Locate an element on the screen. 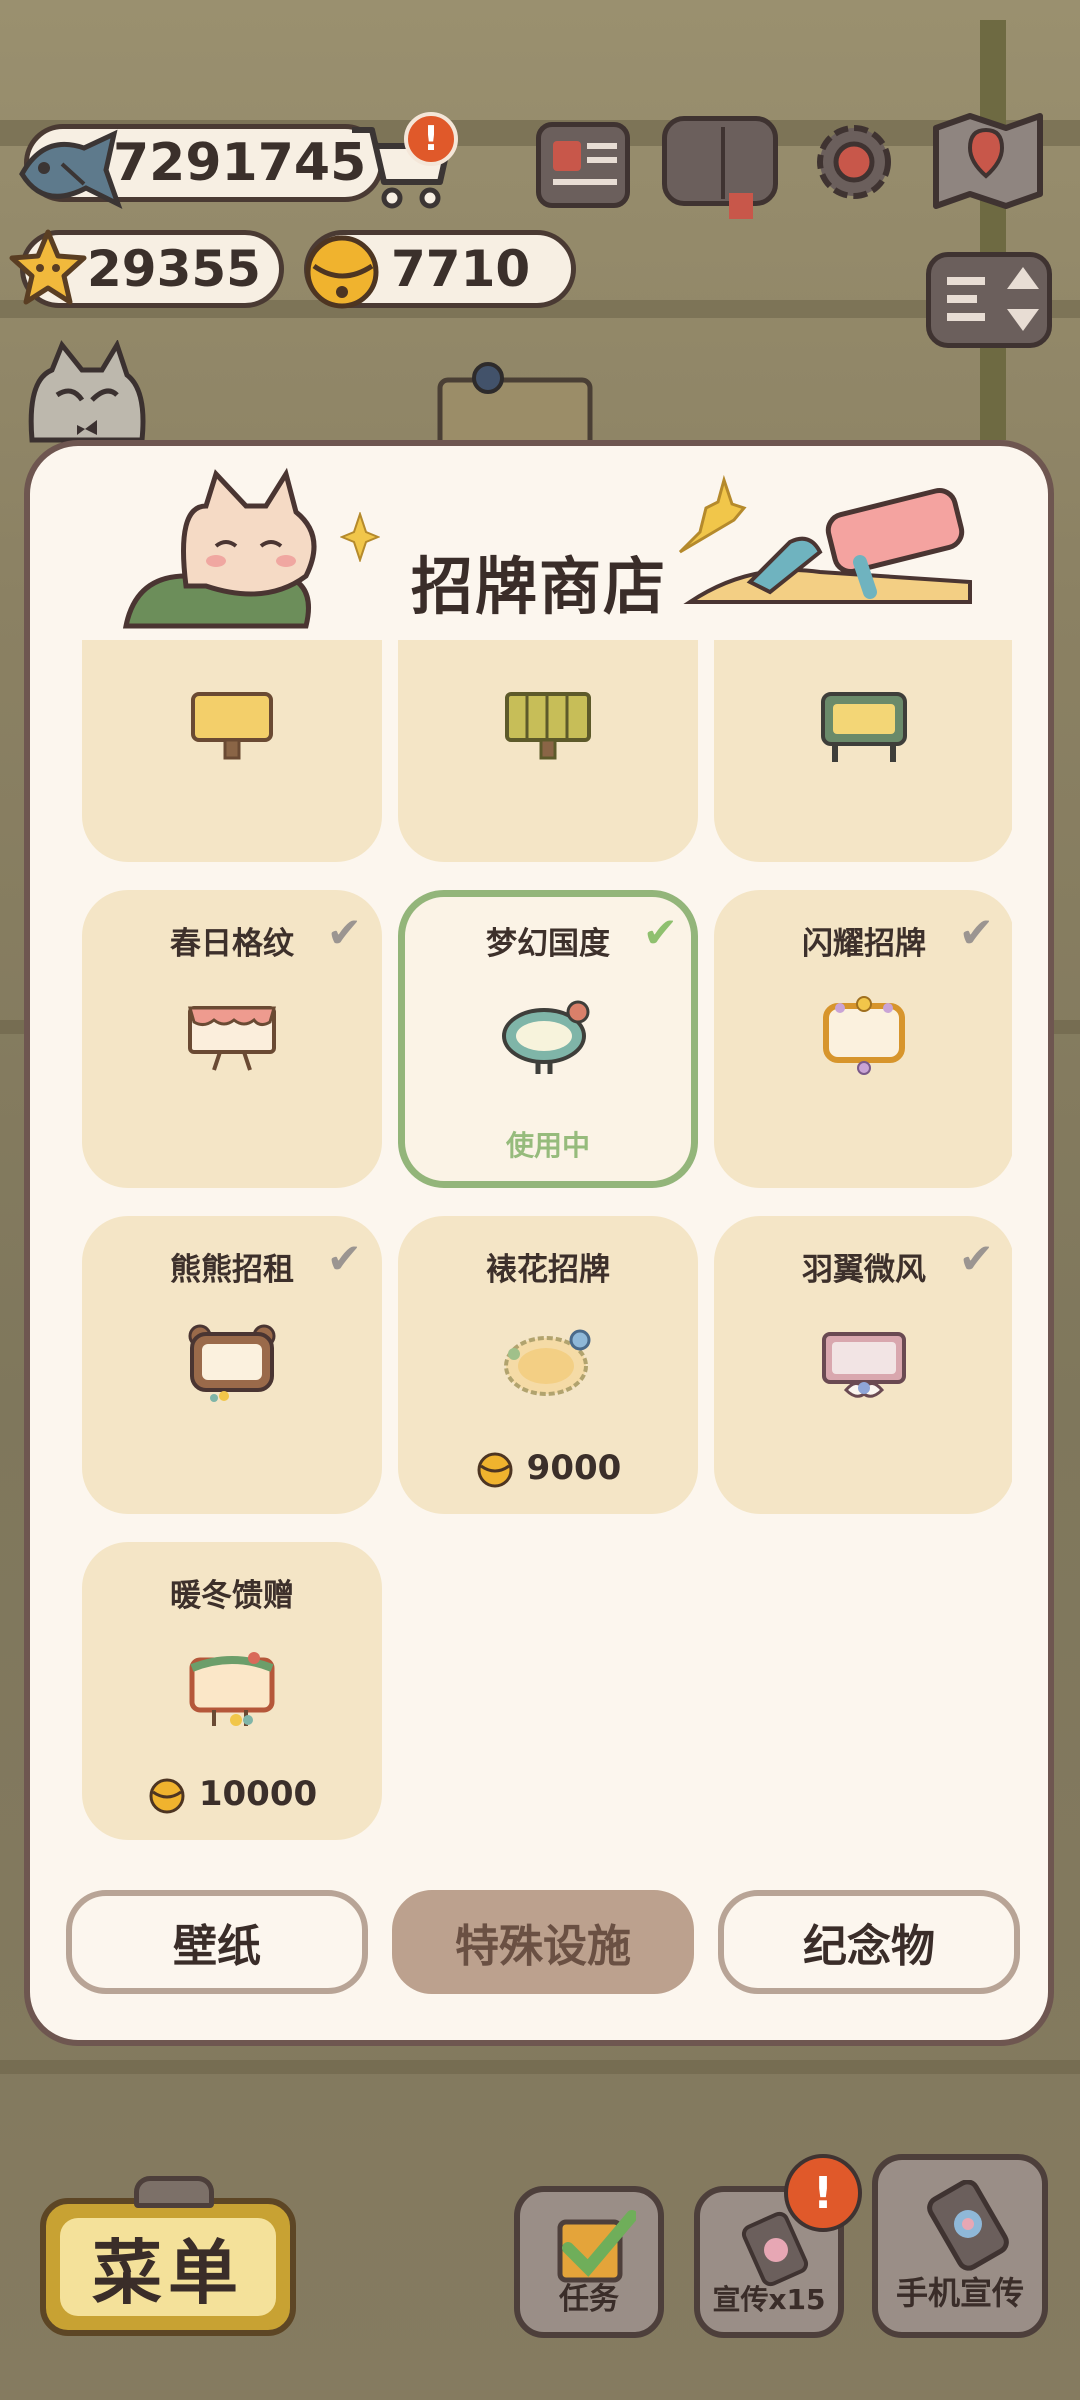  tab-souvenir: 纪念物 is located at coordinates (869, 1942).